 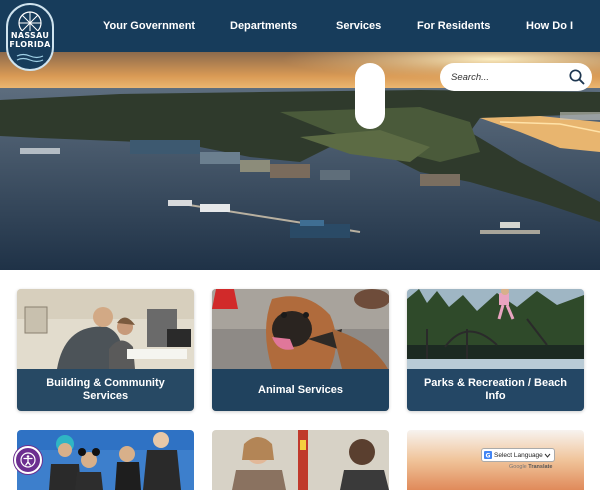 What do you see at coordinates (30, 21) in the screenshot?
I see `logo-emblem-icon` at bounding box center [30, 21].